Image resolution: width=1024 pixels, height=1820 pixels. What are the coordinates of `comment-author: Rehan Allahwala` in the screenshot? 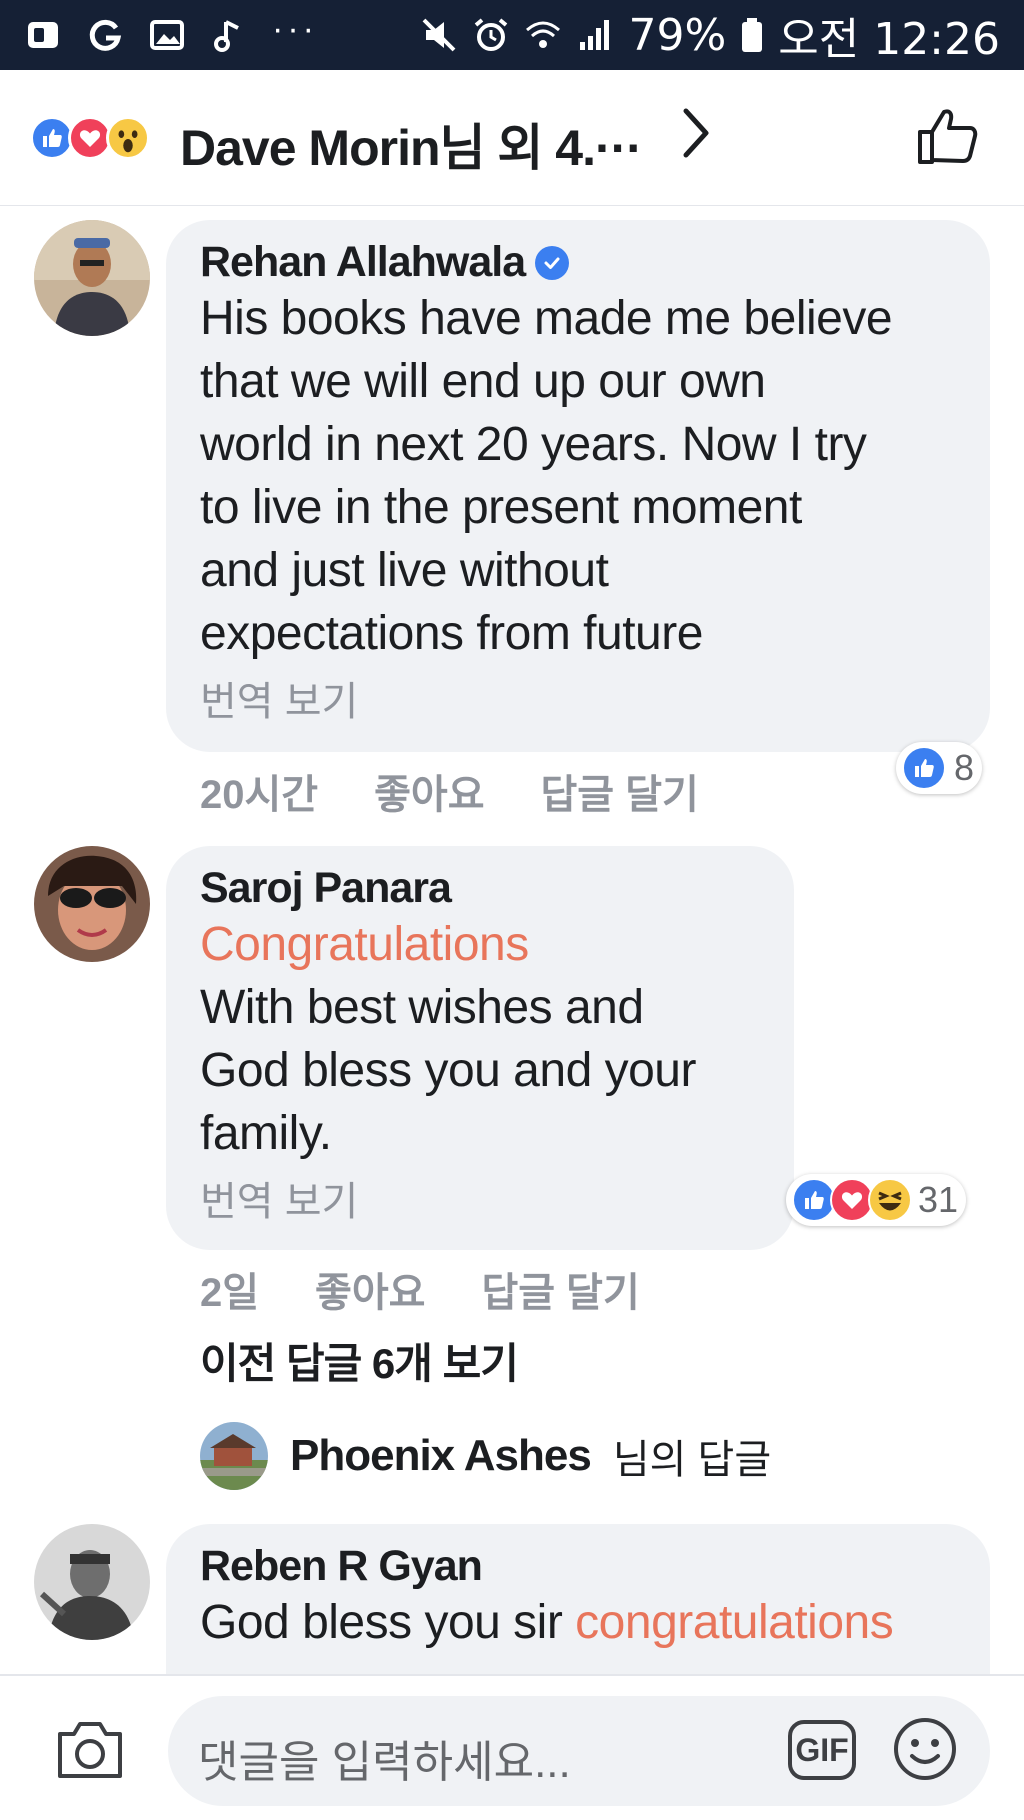 It's located at (580, 262).